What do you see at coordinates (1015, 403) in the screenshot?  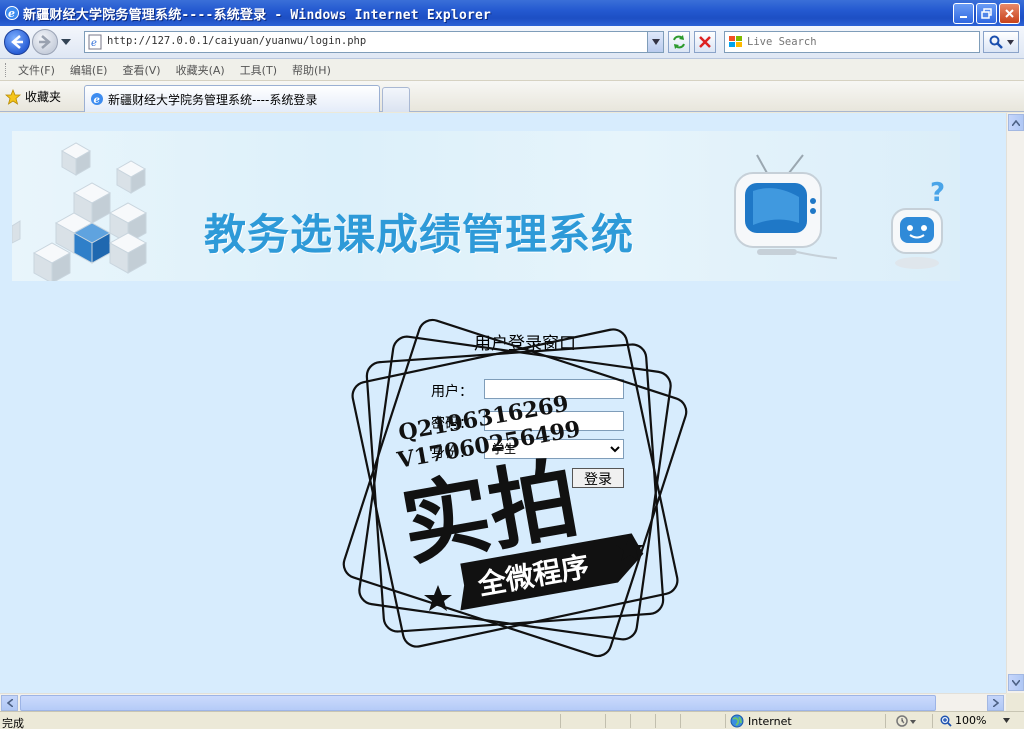 I see `vertical-scrollbar` at bounding box center [1015, 403].